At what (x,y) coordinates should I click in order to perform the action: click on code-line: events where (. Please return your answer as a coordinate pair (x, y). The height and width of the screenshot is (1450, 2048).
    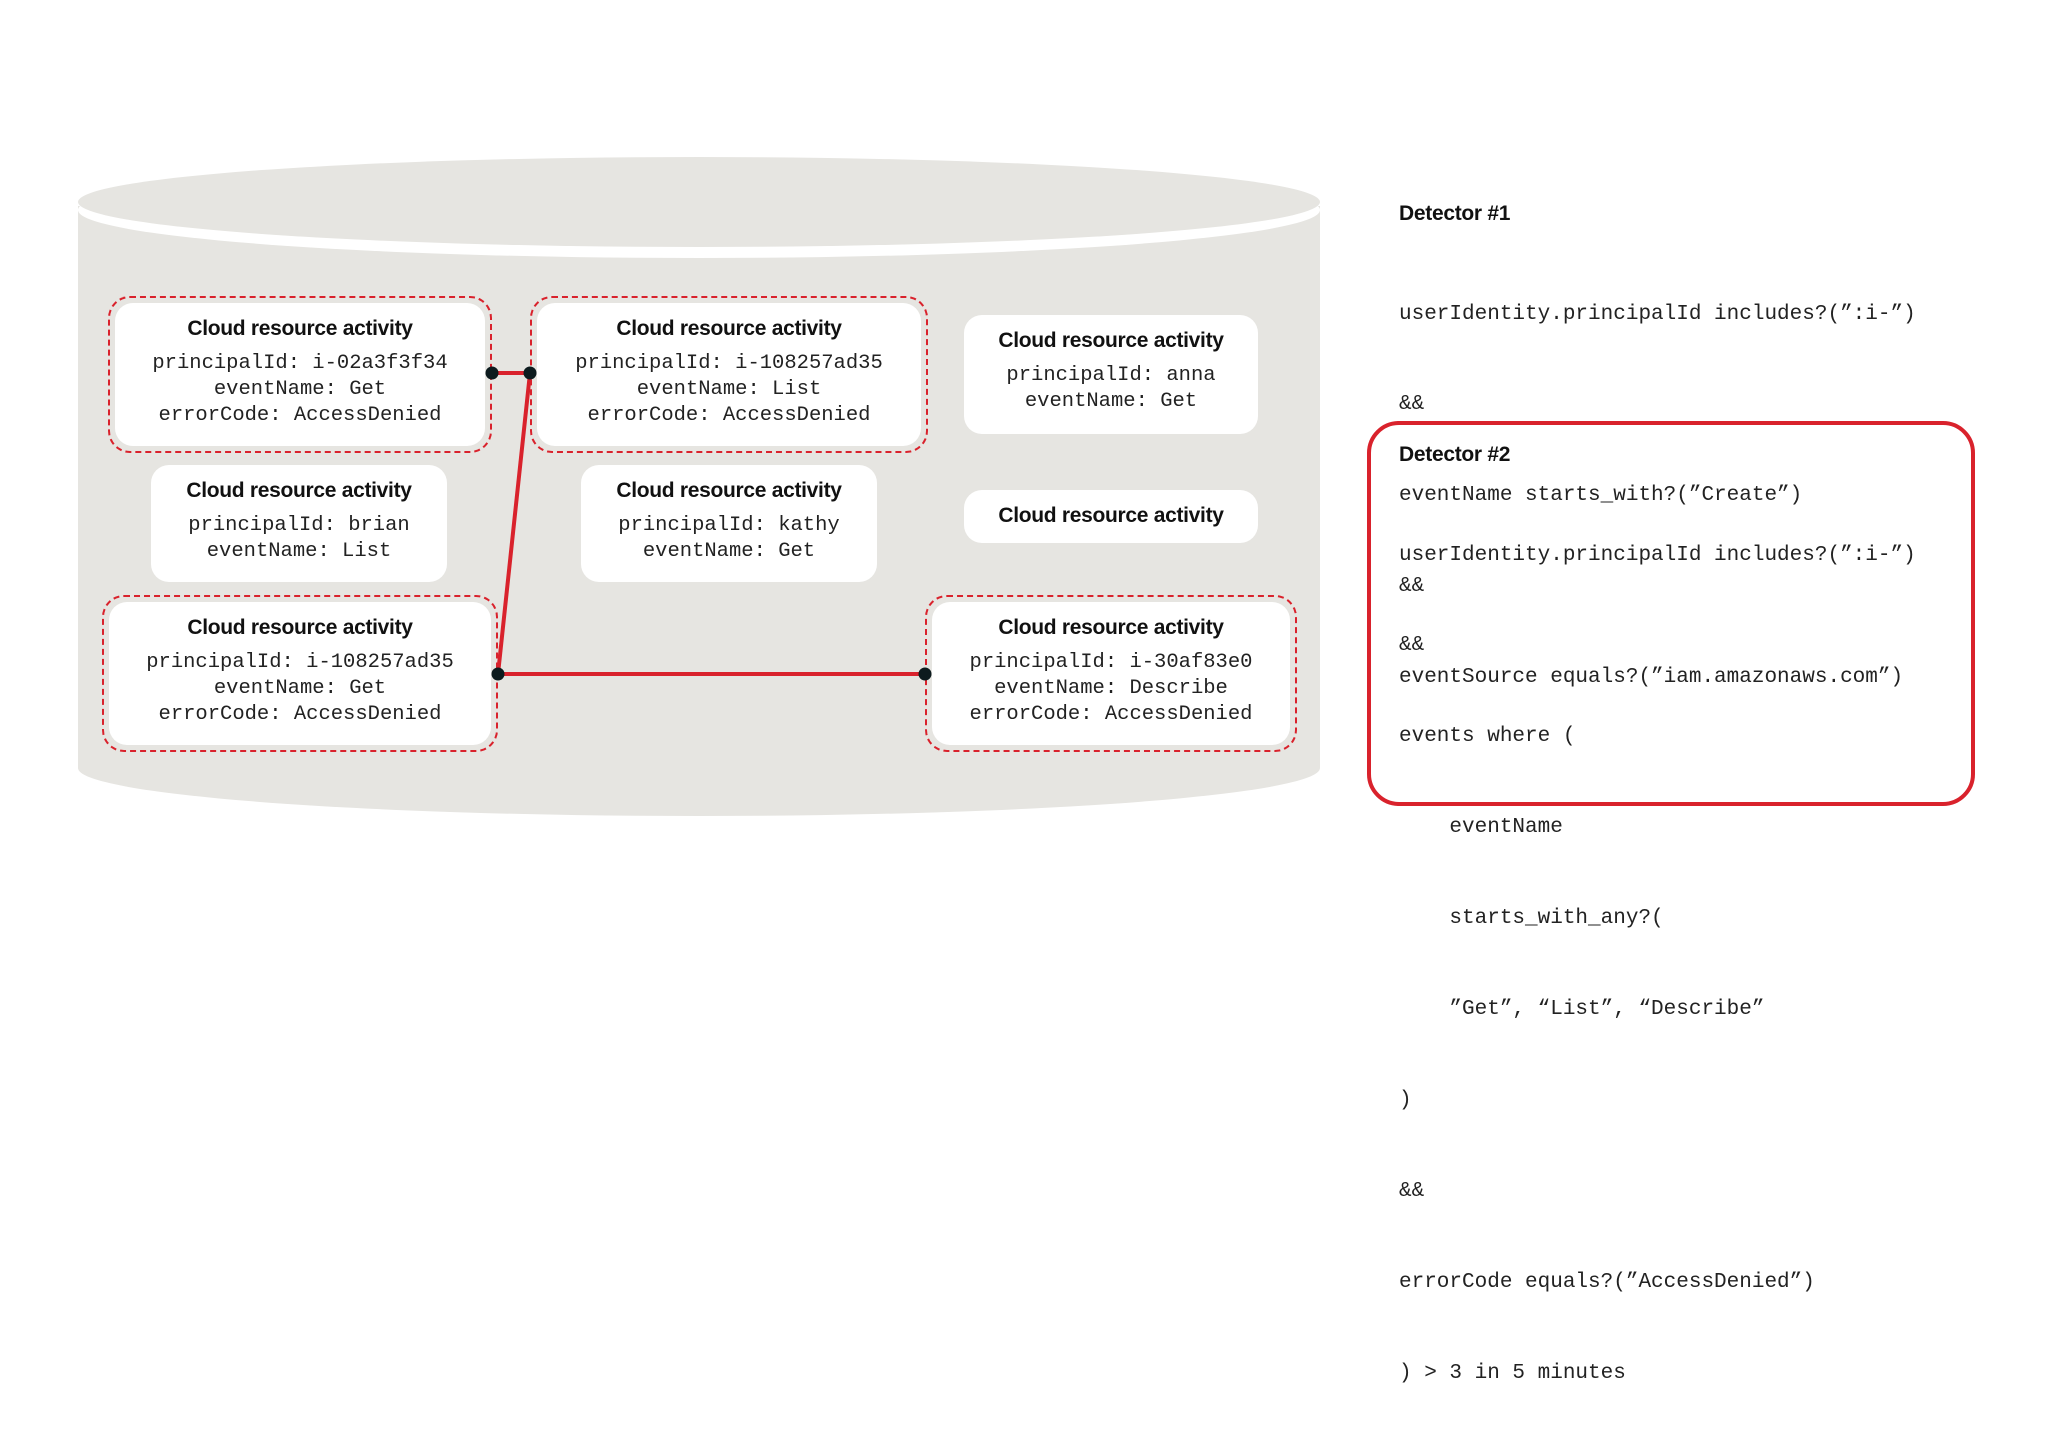
    Looking at the image, I should click on (1487, 737).